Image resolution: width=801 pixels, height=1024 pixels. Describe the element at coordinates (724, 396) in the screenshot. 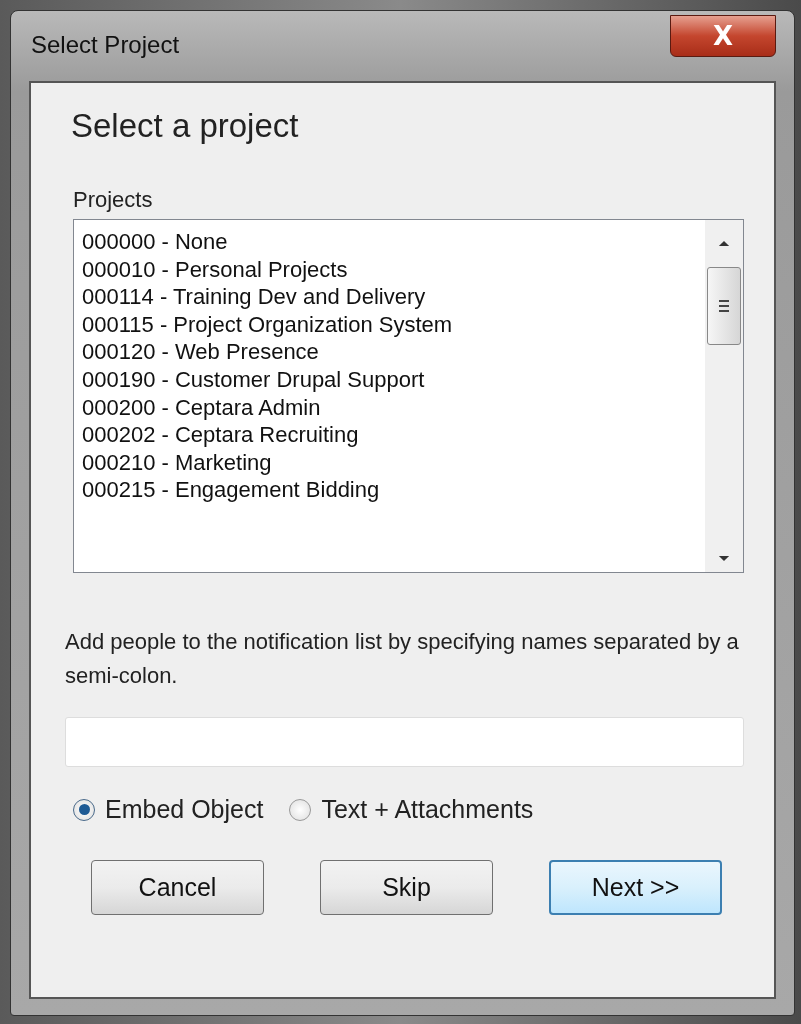

I see `scrollbar` at that location.